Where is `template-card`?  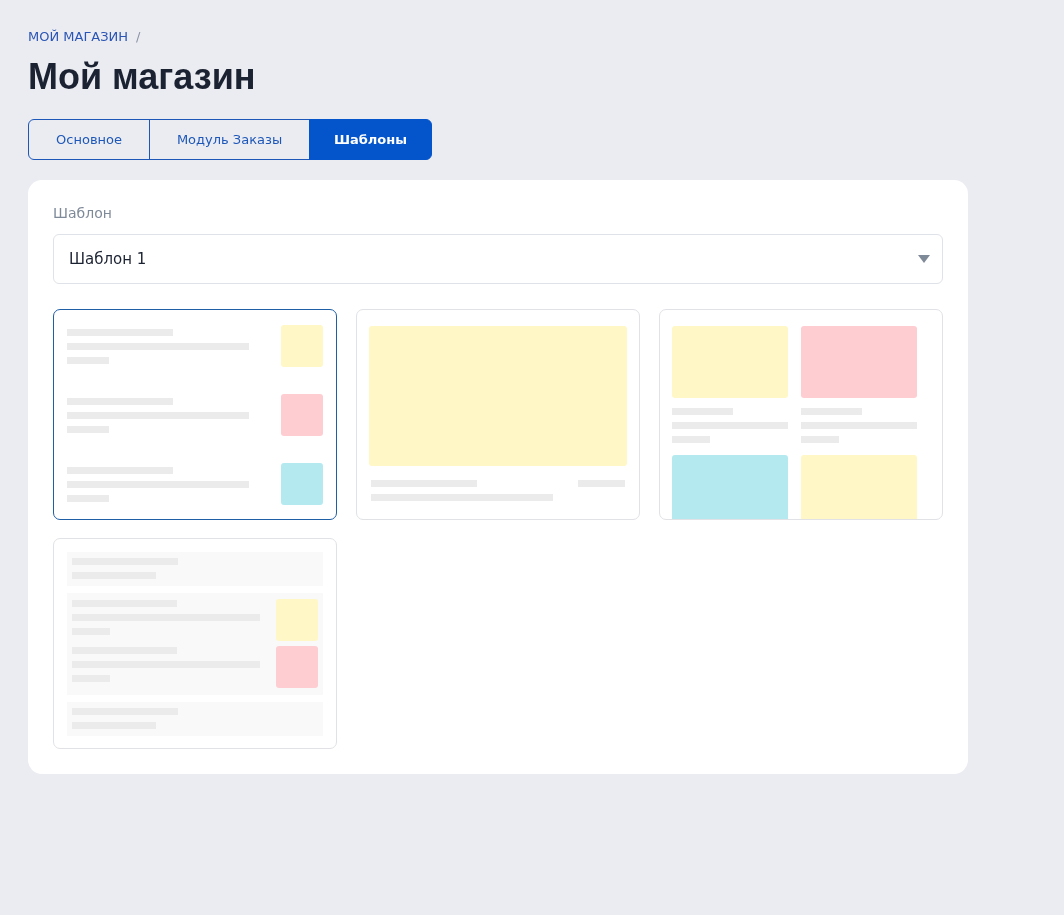 template-card is located at coordinates (195, 414).